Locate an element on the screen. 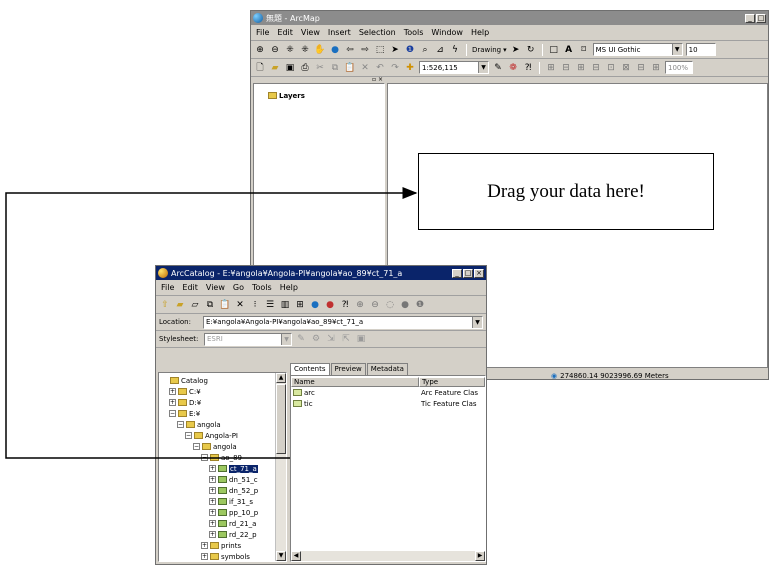 This screenshot has height=566, width=769. select-features-icon: ⬚ is located at coordinates (380, 50).